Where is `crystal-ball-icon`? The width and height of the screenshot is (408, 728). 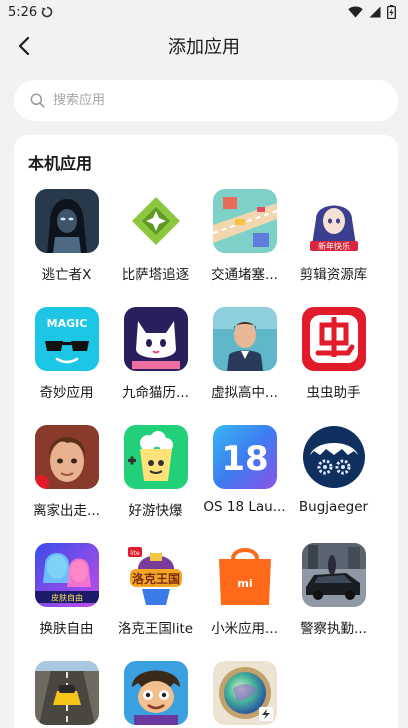 crystal-ball-icon is located at coordinates (244, 693).